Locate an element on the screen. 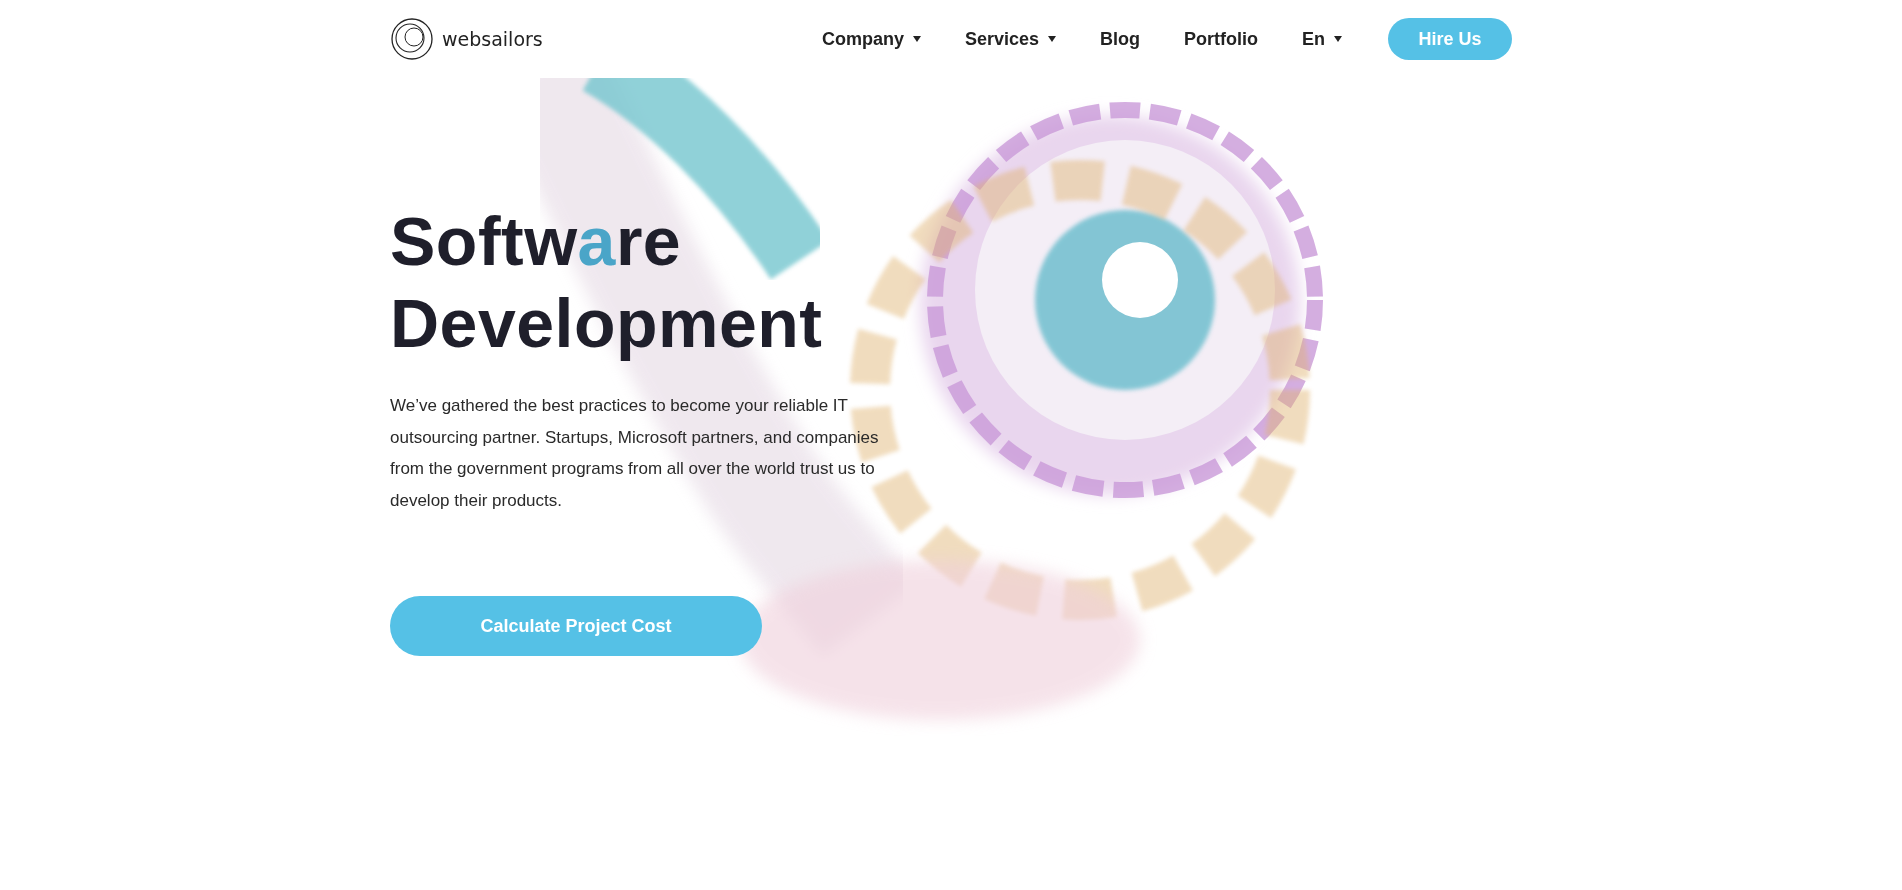 The image size is (1902, 890). nav-link: Portfolio is located at coordinates (1221, 39).